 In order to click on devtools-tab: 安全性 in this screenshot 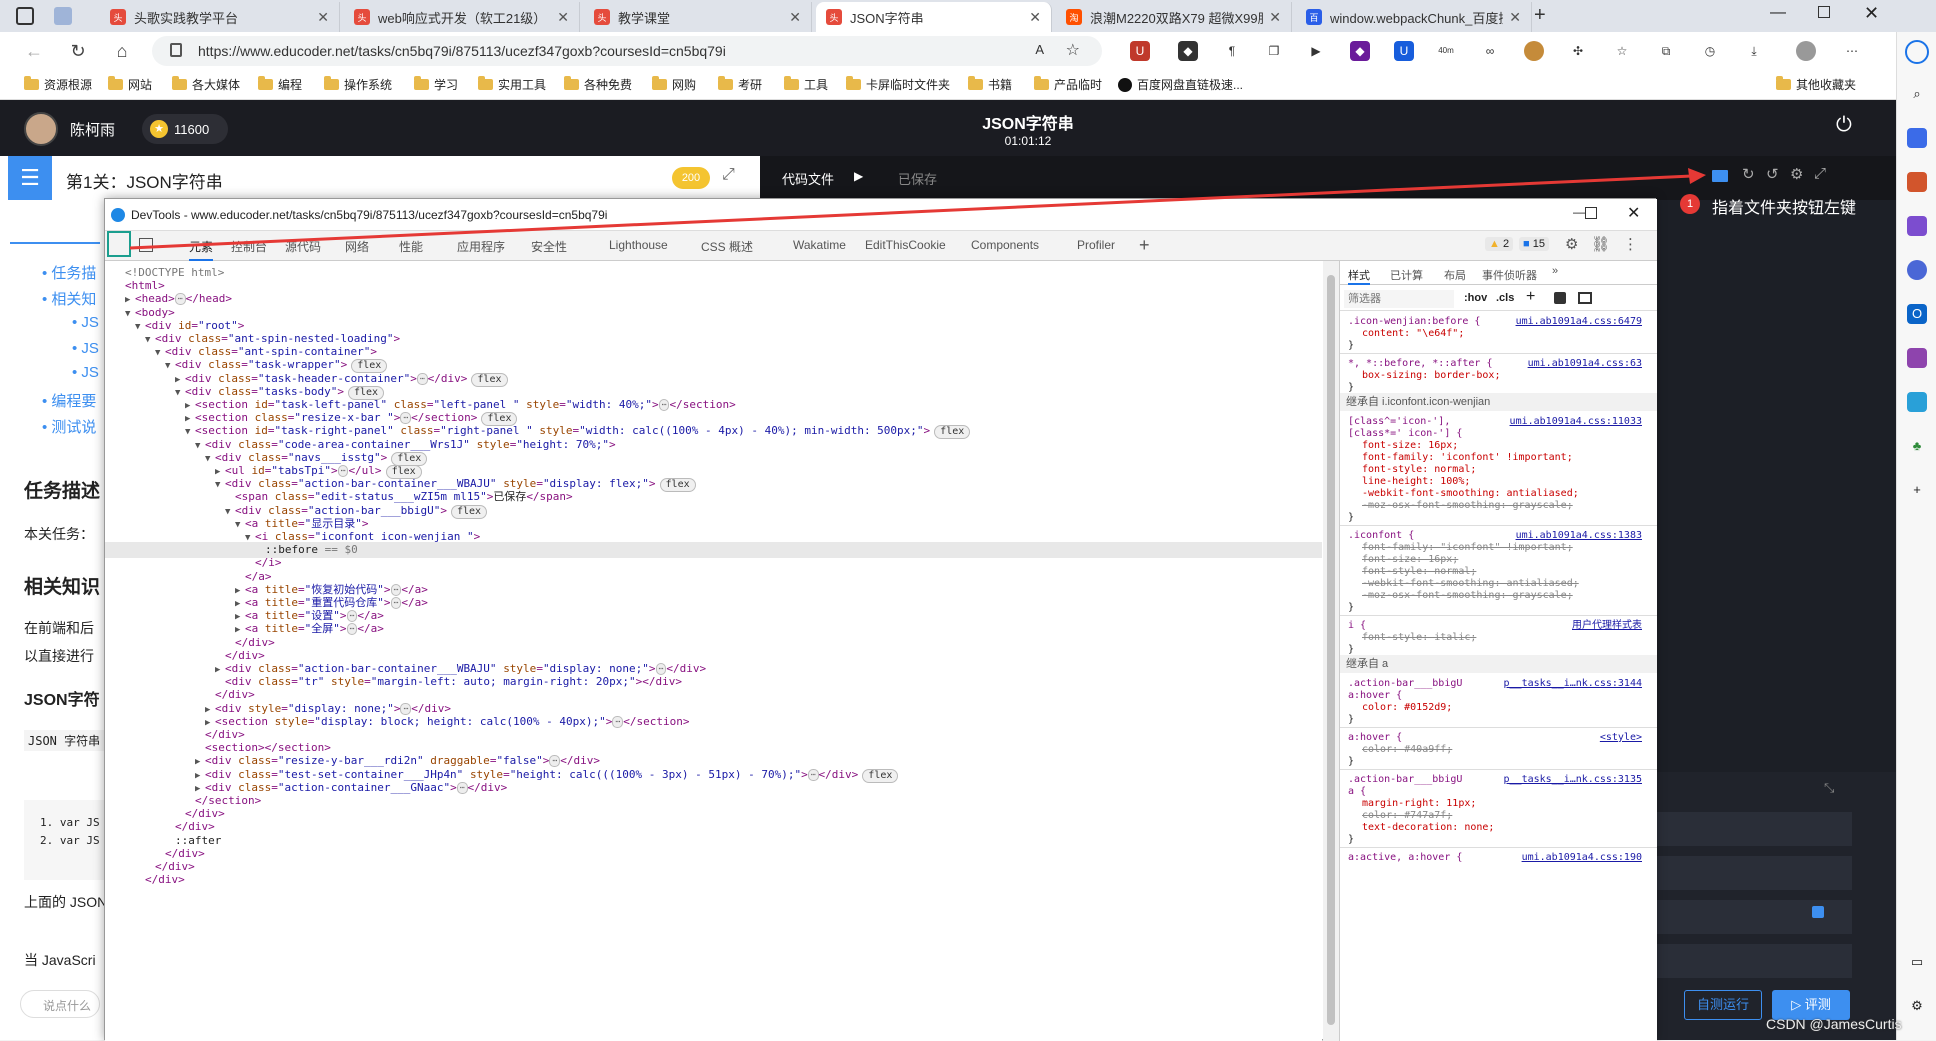, I will do `click(549, 246)`.